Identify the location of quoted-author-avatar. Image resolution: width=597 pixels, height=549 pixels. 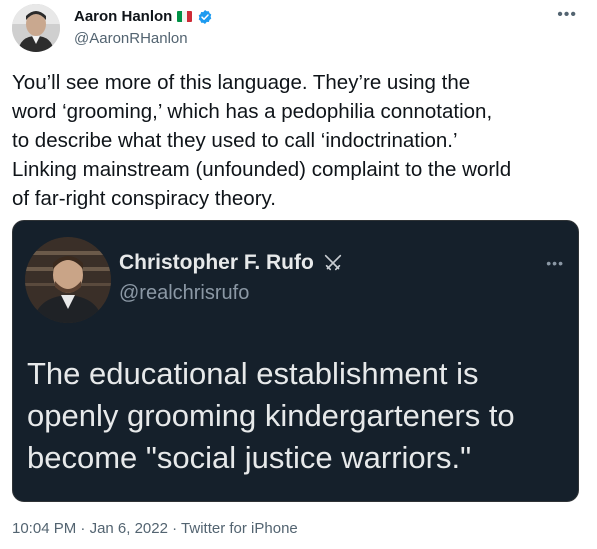
(68, 280).